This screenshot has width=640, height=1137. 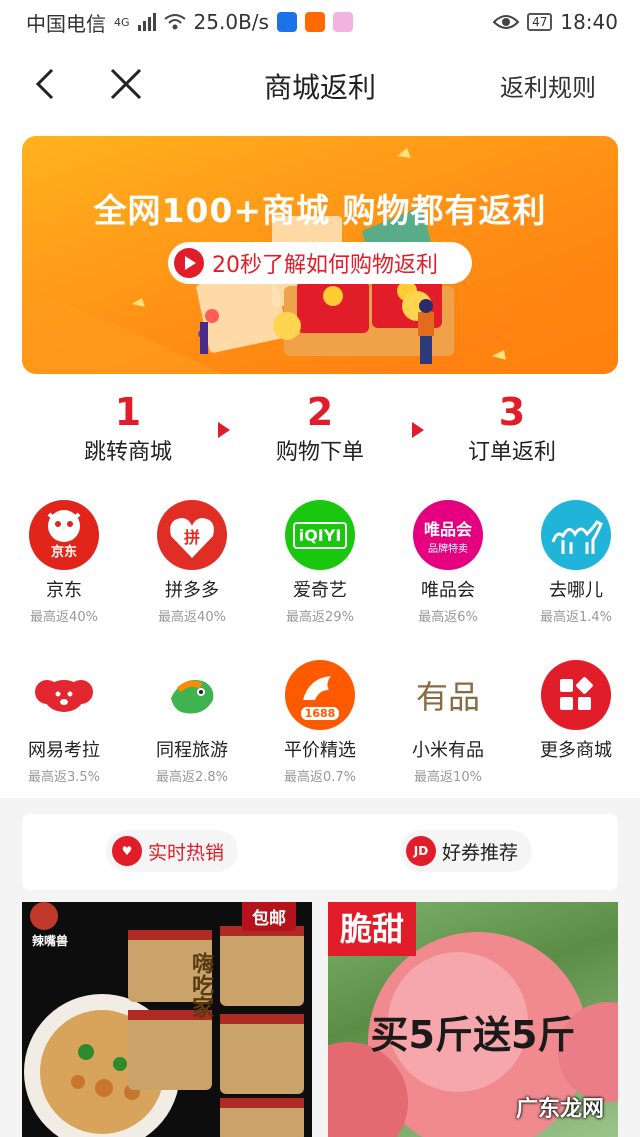 I want to click on mall-tongcheng: 同程旅游 最高返2.8%, so click(x=192, y=722).